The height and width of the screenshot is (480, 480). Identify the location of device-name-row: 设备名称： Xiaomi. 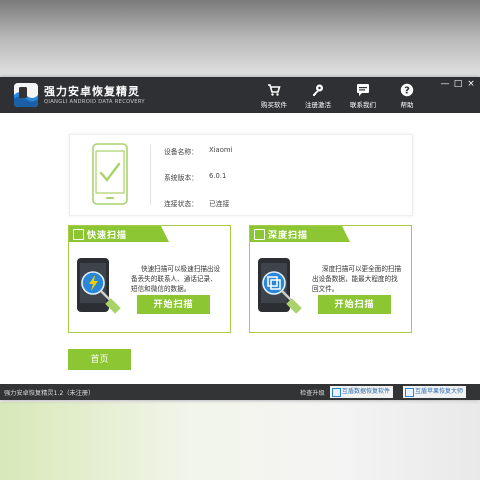
(198, 151).